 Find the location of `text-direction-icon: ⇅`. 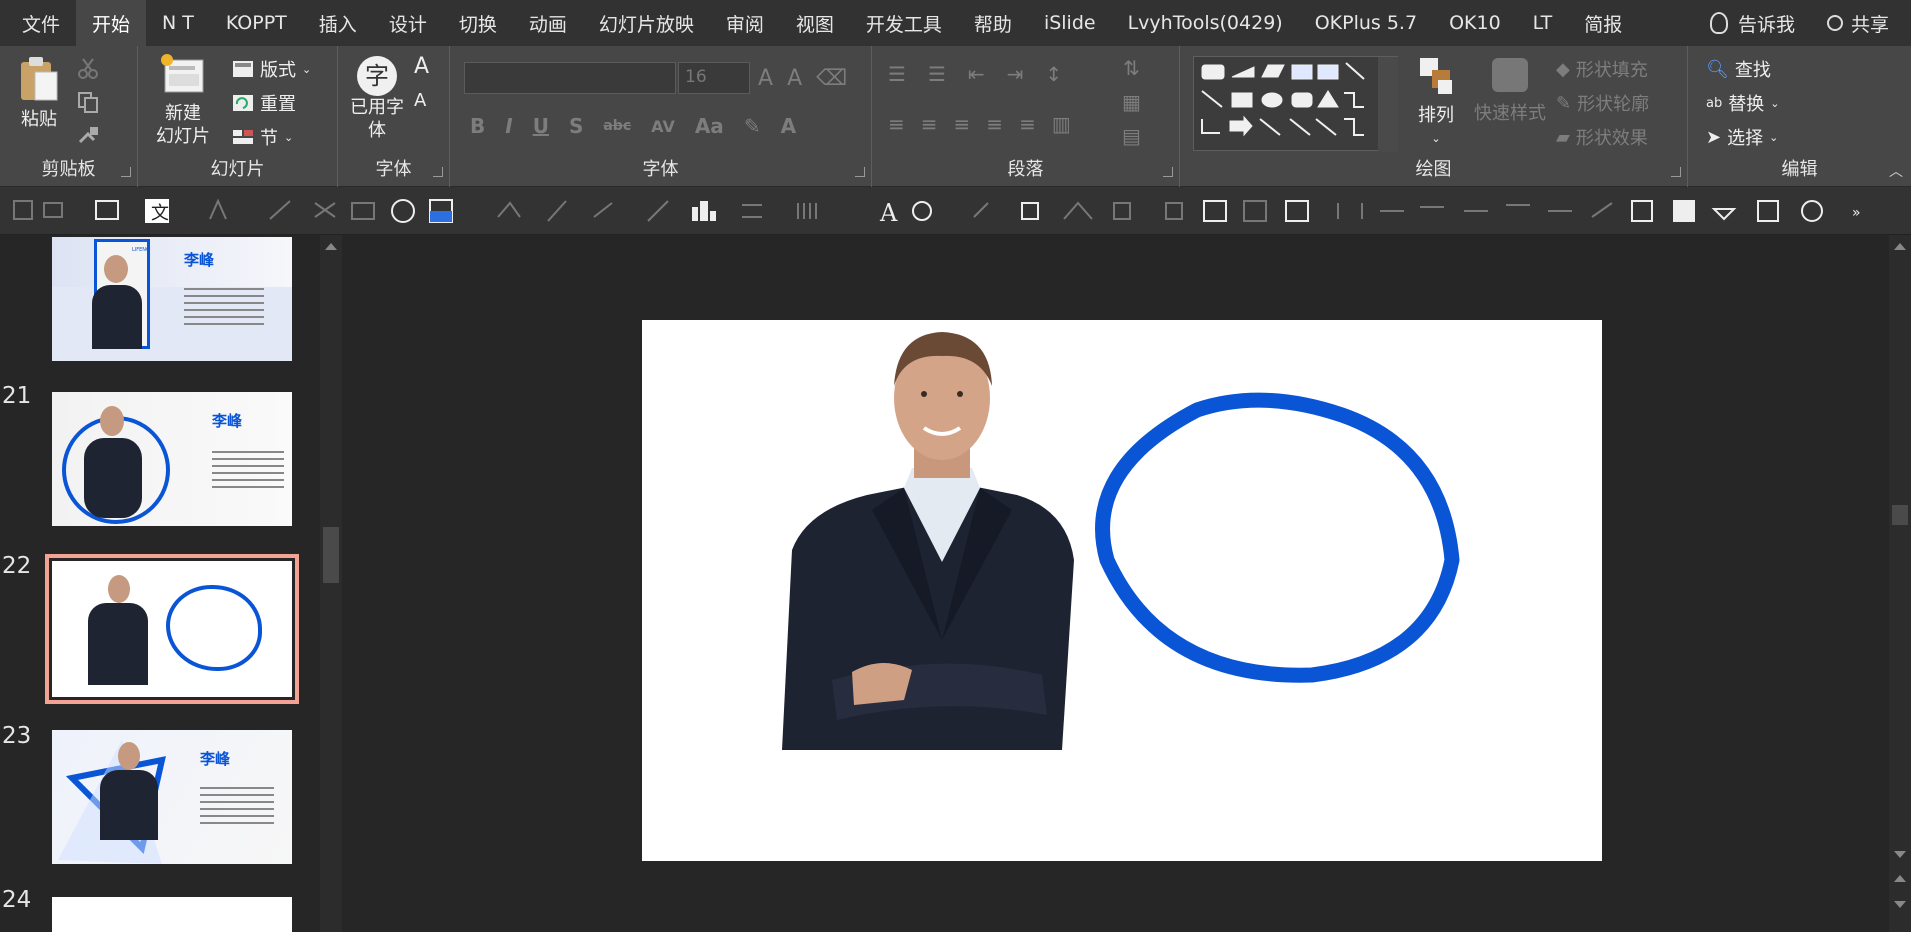

text-direction-icon: ⇅ is located at coordinates (1131, 68).